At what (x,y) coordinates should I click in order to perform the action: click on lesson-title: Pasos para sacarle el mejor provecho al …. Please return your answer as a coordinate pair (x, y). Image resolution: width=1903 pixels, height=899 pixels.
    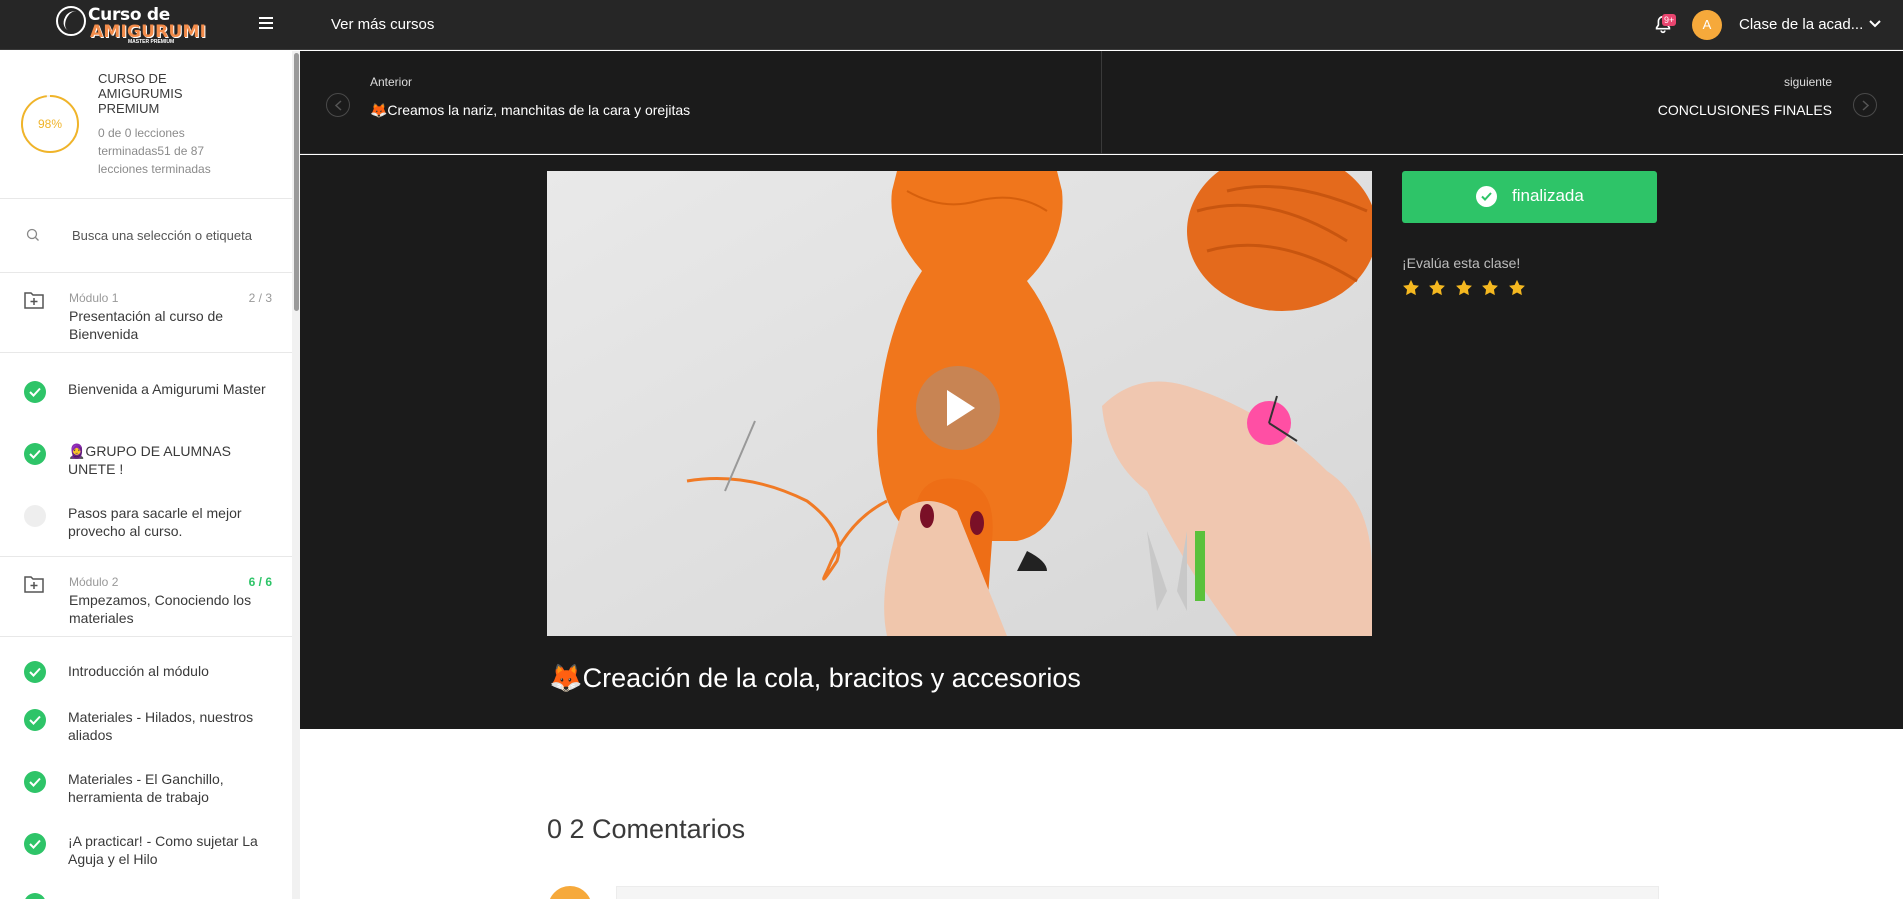
    Looking at the image, I should click on (155, 522).